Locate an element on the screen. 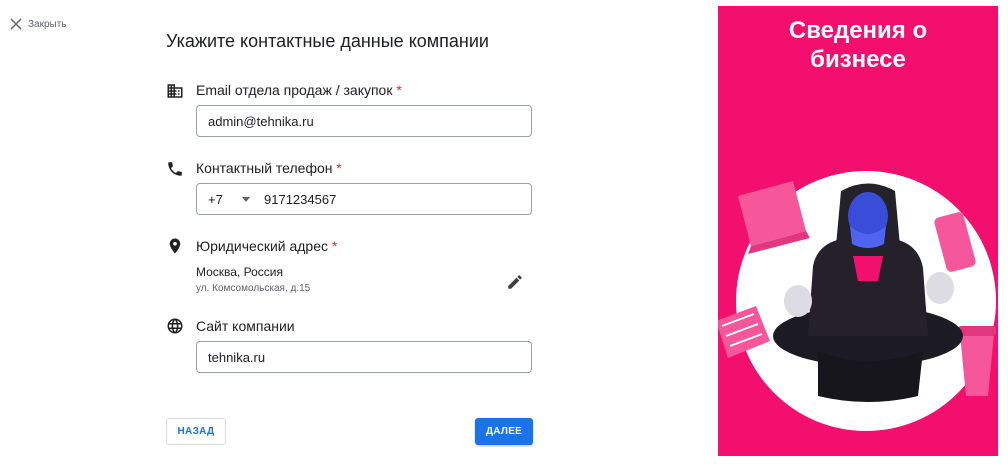 The image size is (1008, 468). phone-label: Контактный телефон * is located at coordinates (269, 168).